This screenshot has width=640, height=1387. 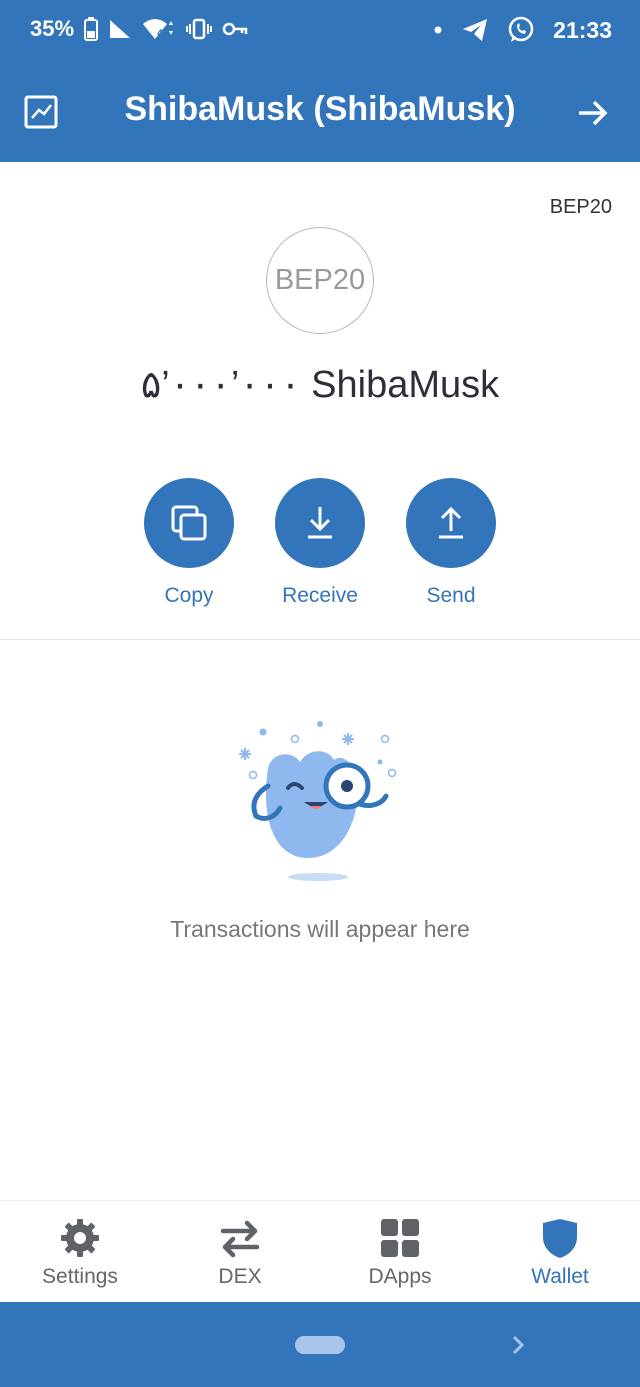 I want to click on status-right: 21:33, so click(x=522, y=30).